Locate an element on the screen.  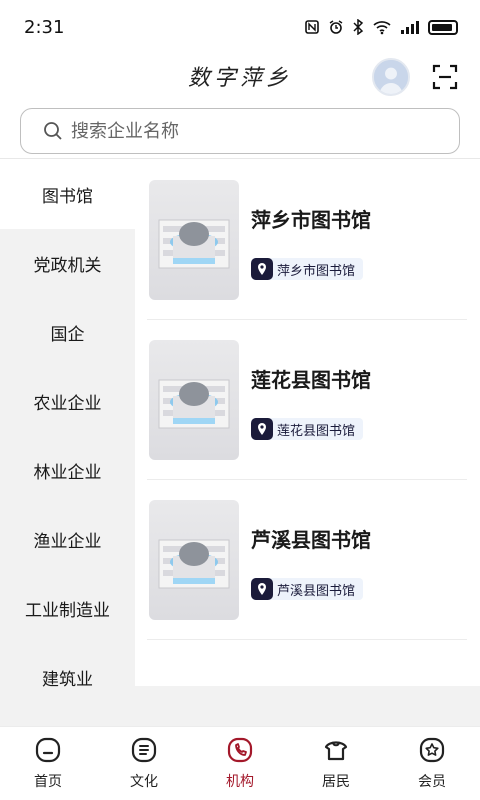
institution-name: 莲花县图书馆 is located at coordinates (311, 380).